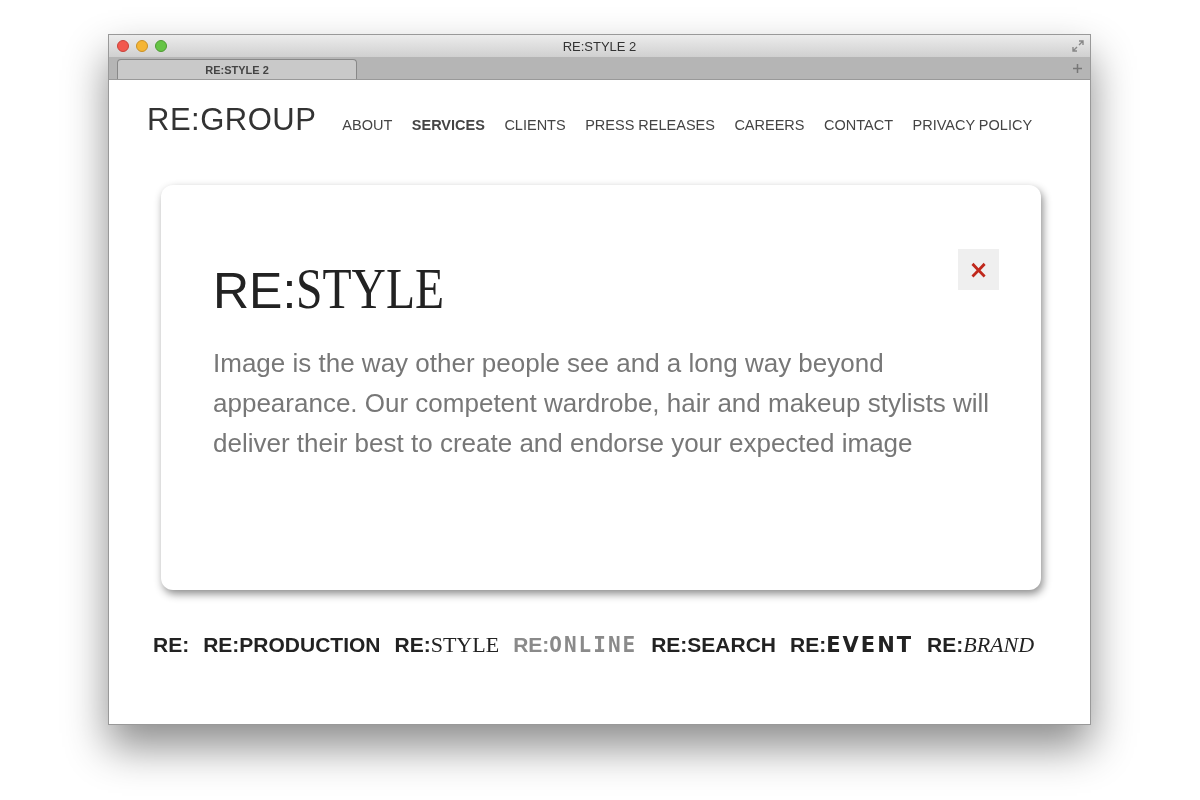 The height and width of the screenshot is (800, 1200). I want to click on brand-link: RE:SEARCH, so click(714, 645).